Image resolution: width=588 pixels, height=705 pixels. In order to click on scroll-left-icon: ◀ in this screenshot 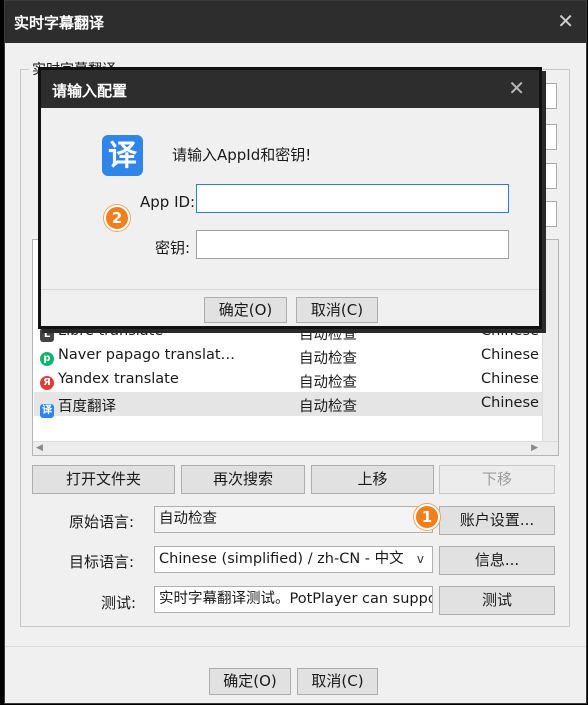, I will do `click(39, 448)`.